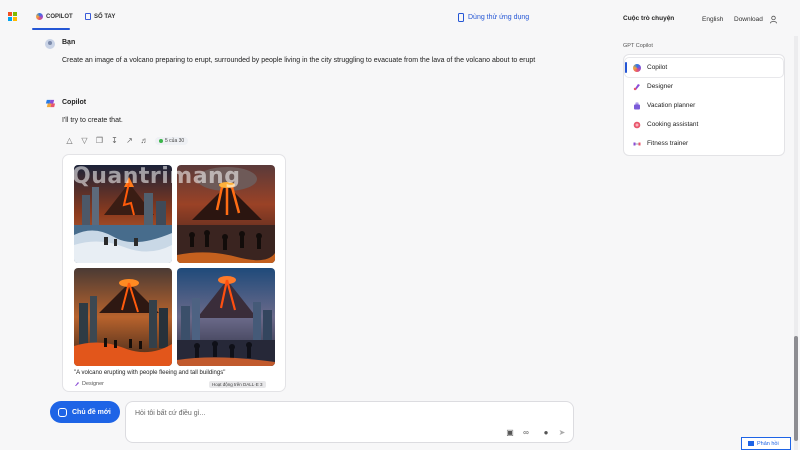  I want to click on speaker-icon: ♬, so click(144, 140).